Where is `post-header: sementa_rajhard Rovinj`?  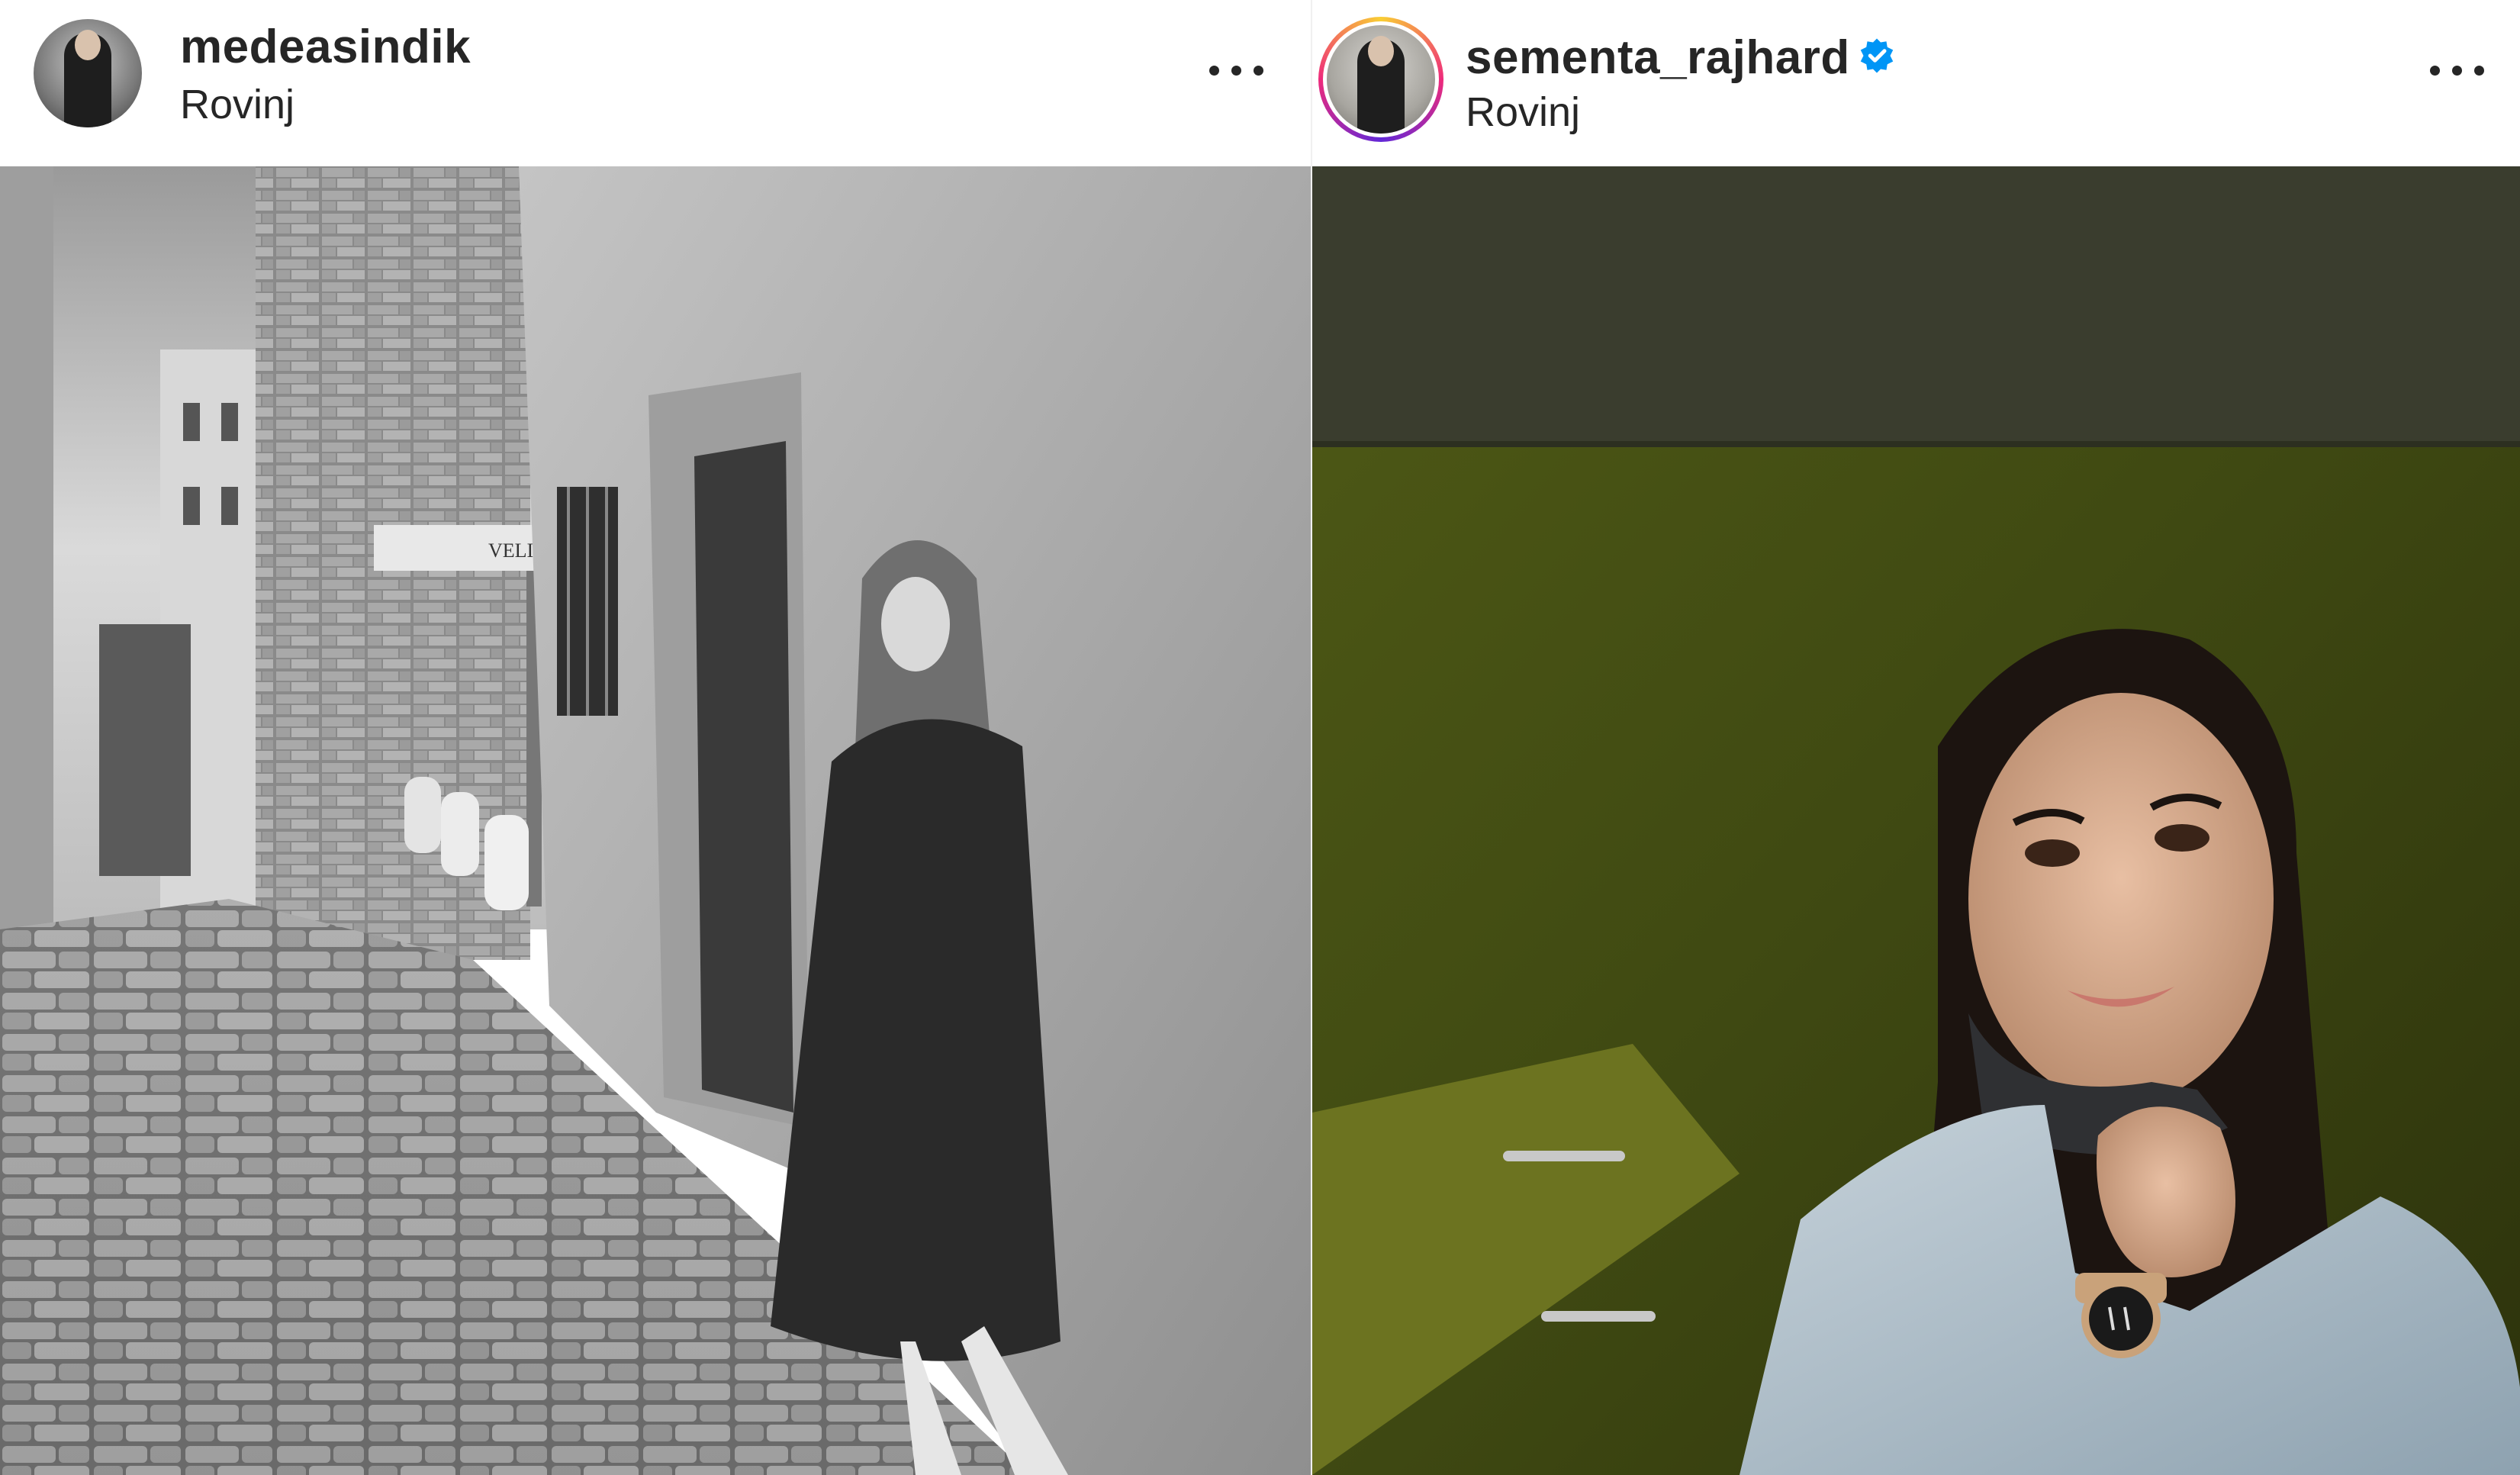 post-header: sementa_rajhard Rovinj is located at coordinates (1916, 83).